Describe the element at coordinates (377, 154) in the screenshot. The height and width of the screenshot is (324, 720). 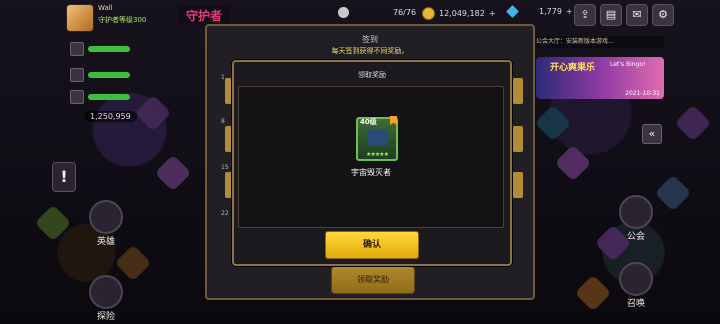
I see `item-stars: ★★★★★` at that location.